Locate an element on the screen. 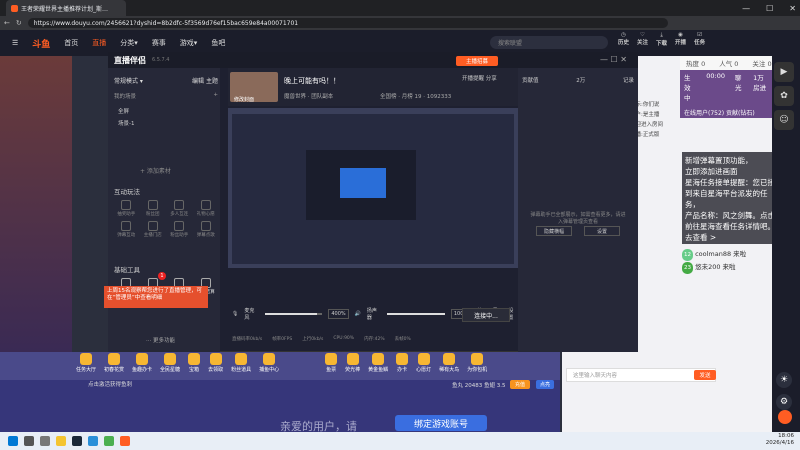 The image size is (800, 450). close-icon: ✕ is located at coordinates (792, 8).